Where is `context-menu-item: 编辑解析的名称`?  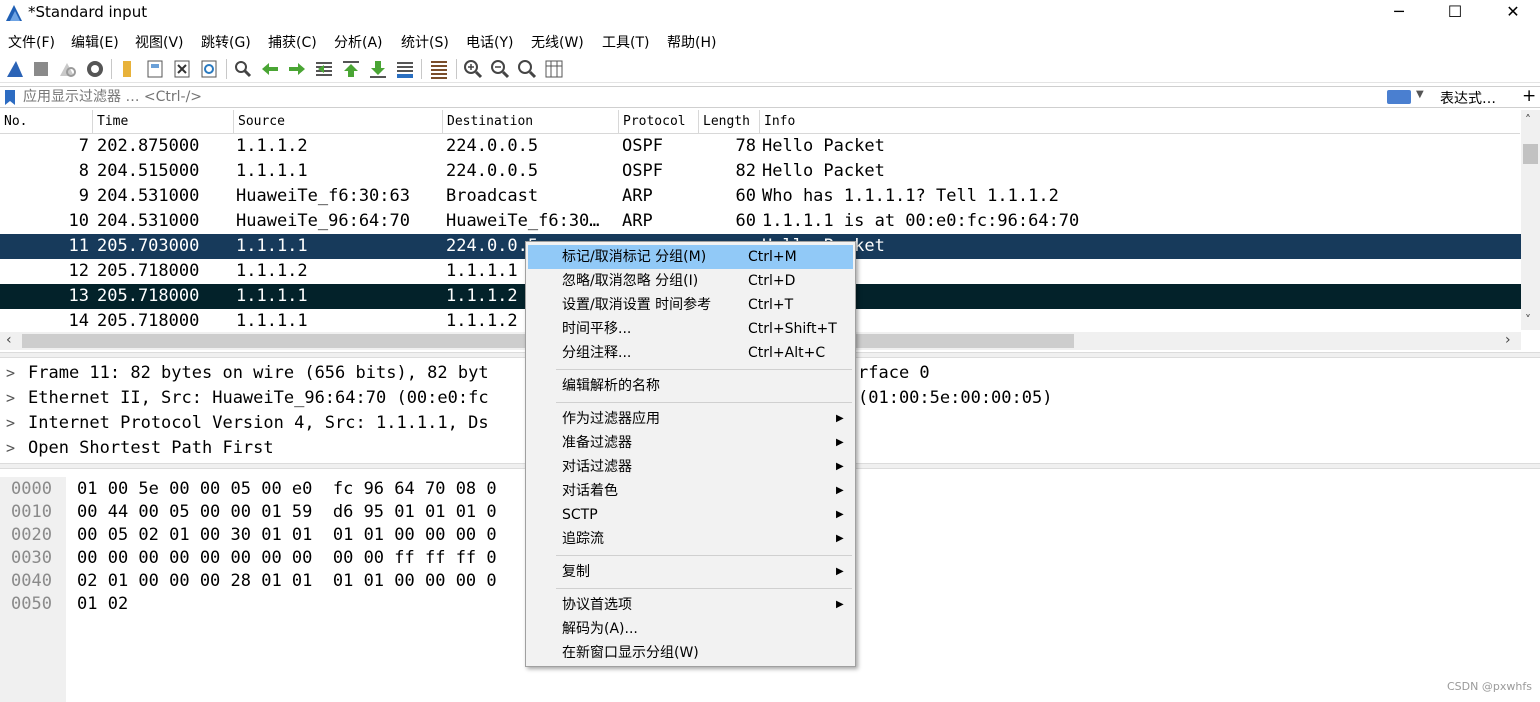
context-menu-item: 编辑解析的名称 is located at coordinates (690, 386).